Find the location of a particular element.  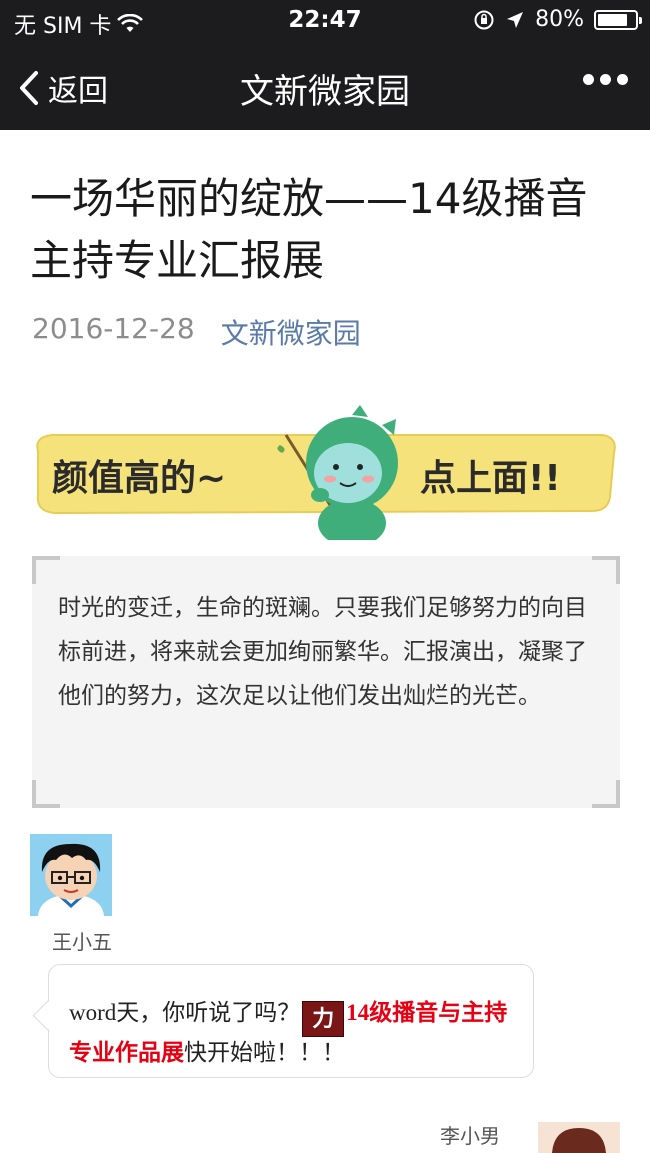

account-link: 文新微家园 is located at coordinates (291, 332).